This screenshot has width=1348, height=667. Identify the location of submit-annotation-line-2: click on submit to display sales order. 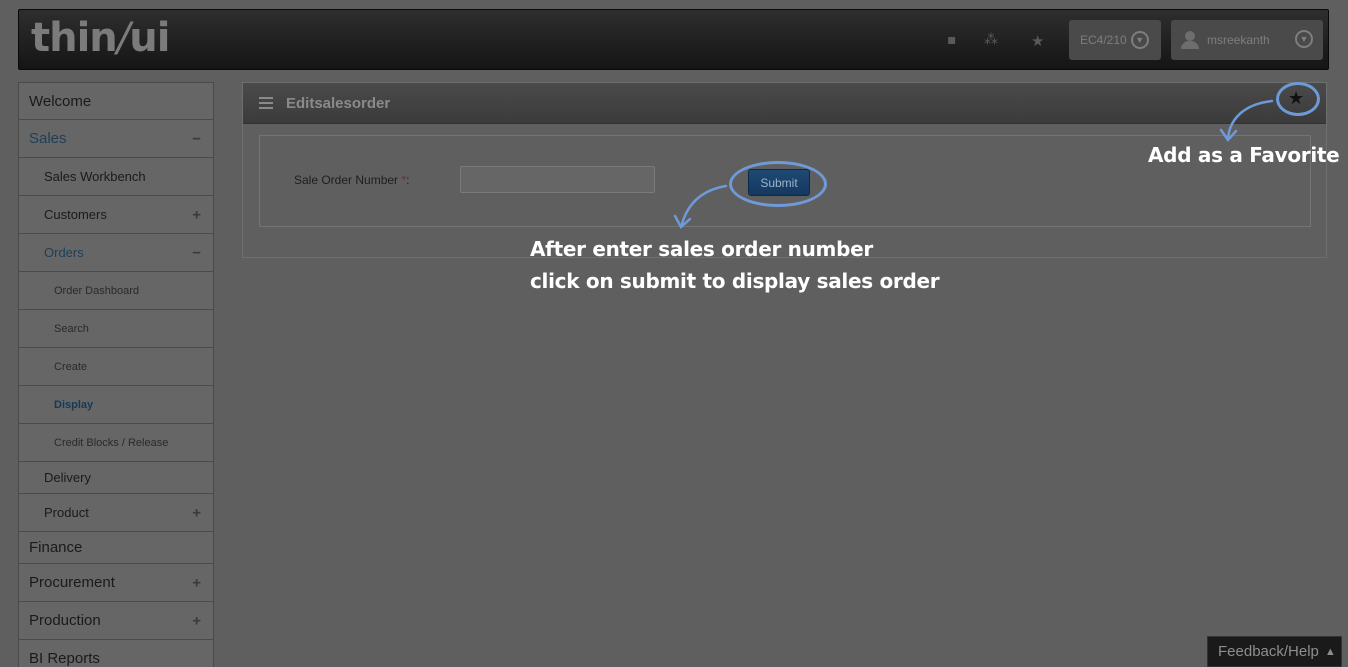
(735, 281).